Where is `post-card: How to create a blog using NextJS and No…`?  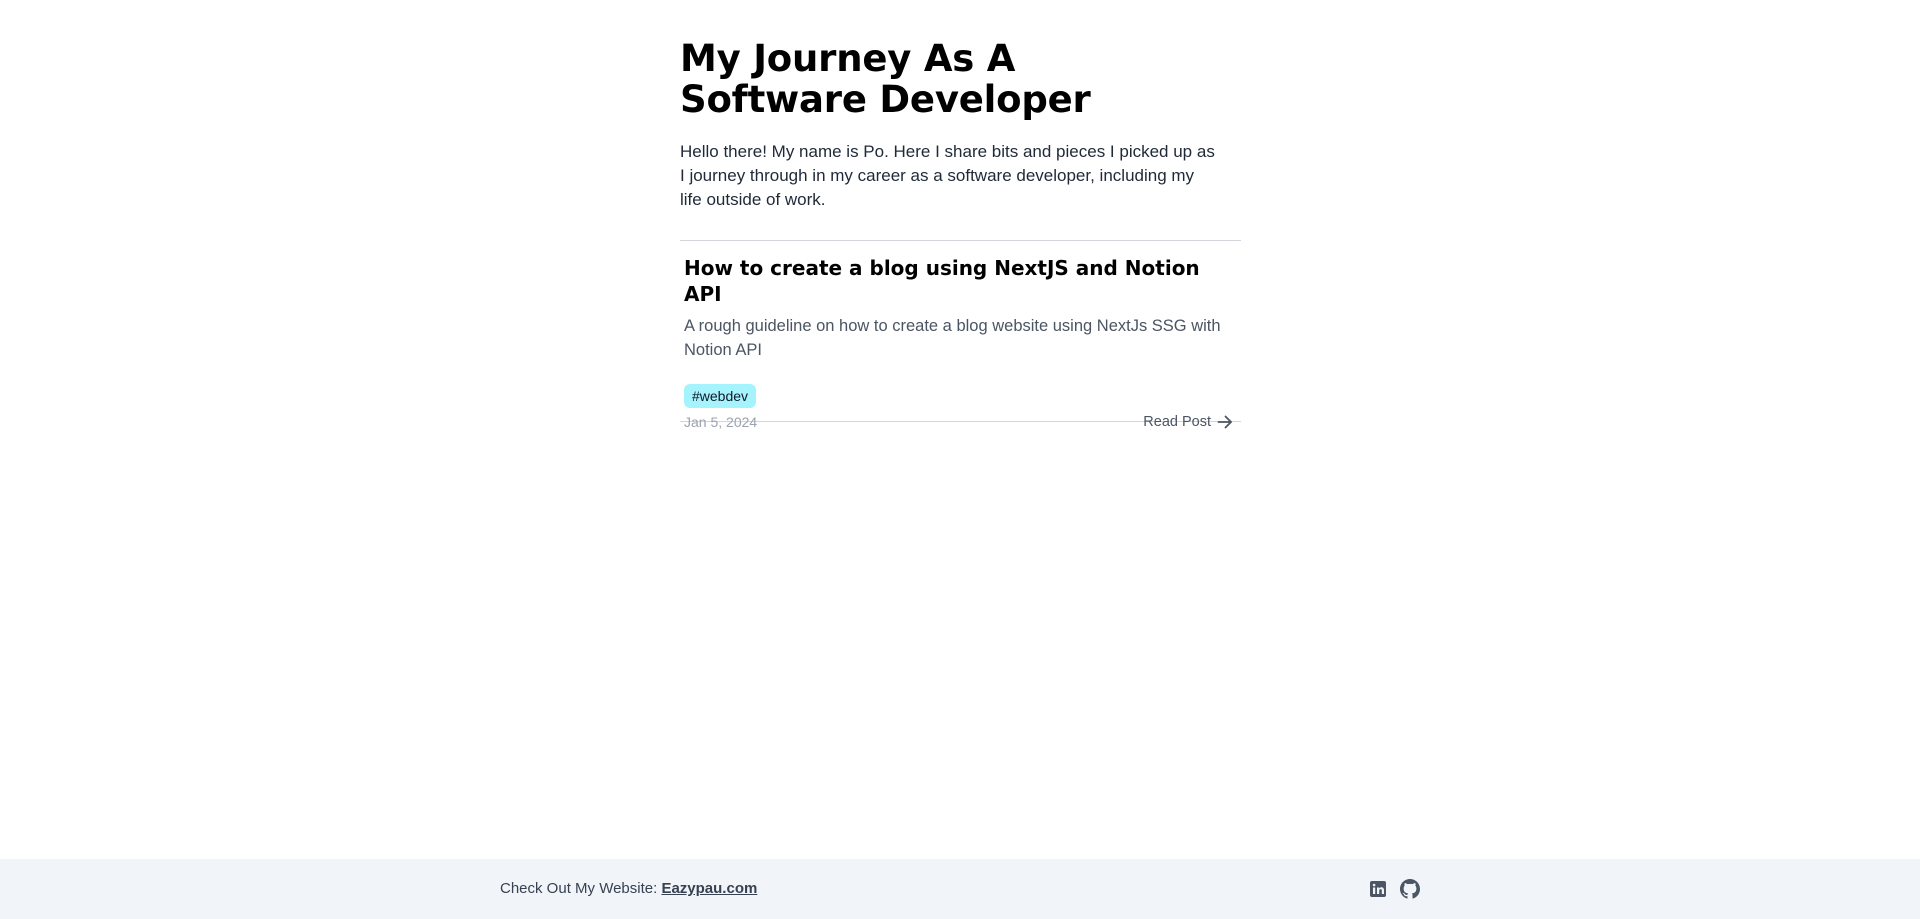
post-card: How to create a blog using NextJS and No… is located at coordinates (960, 335).